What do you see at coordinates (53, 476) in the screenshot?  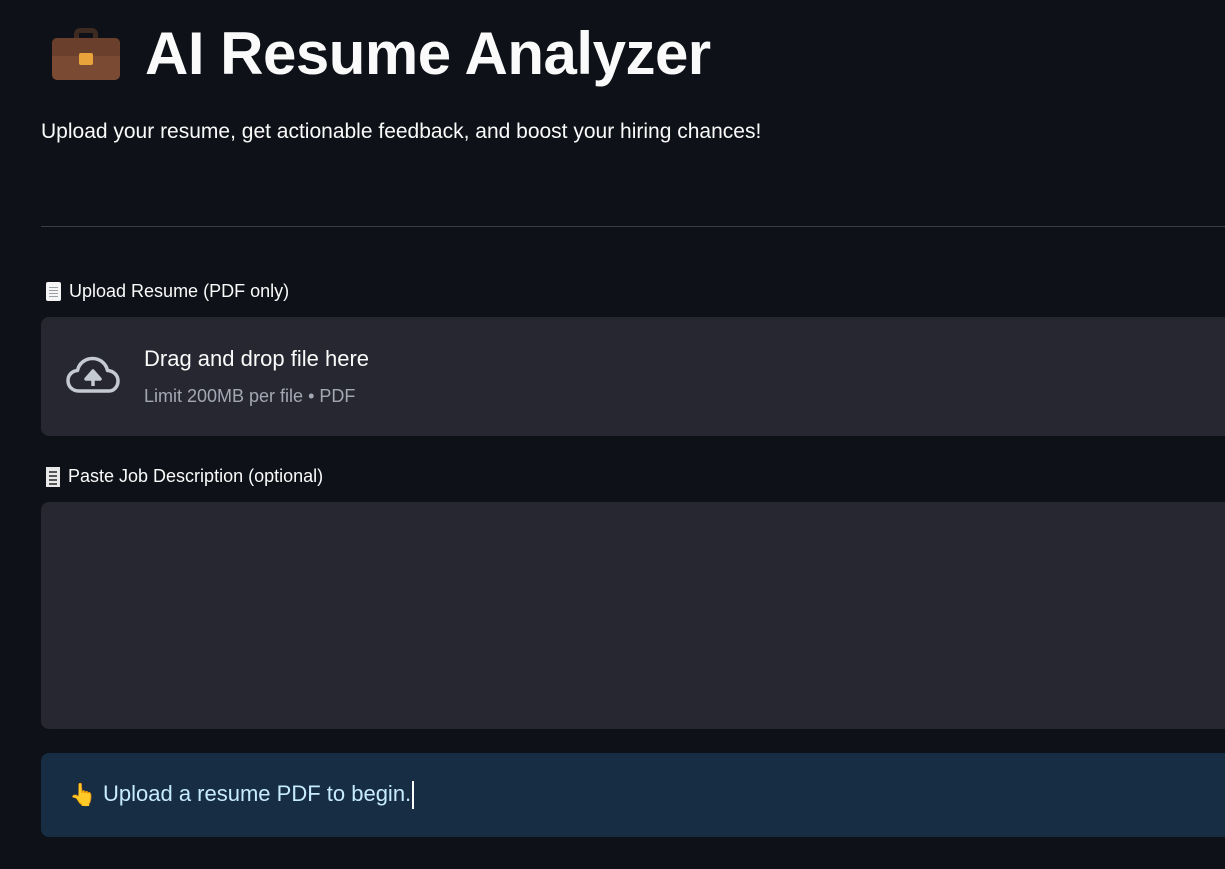 I see `receipt-icon` at bounding box center [53, 476].